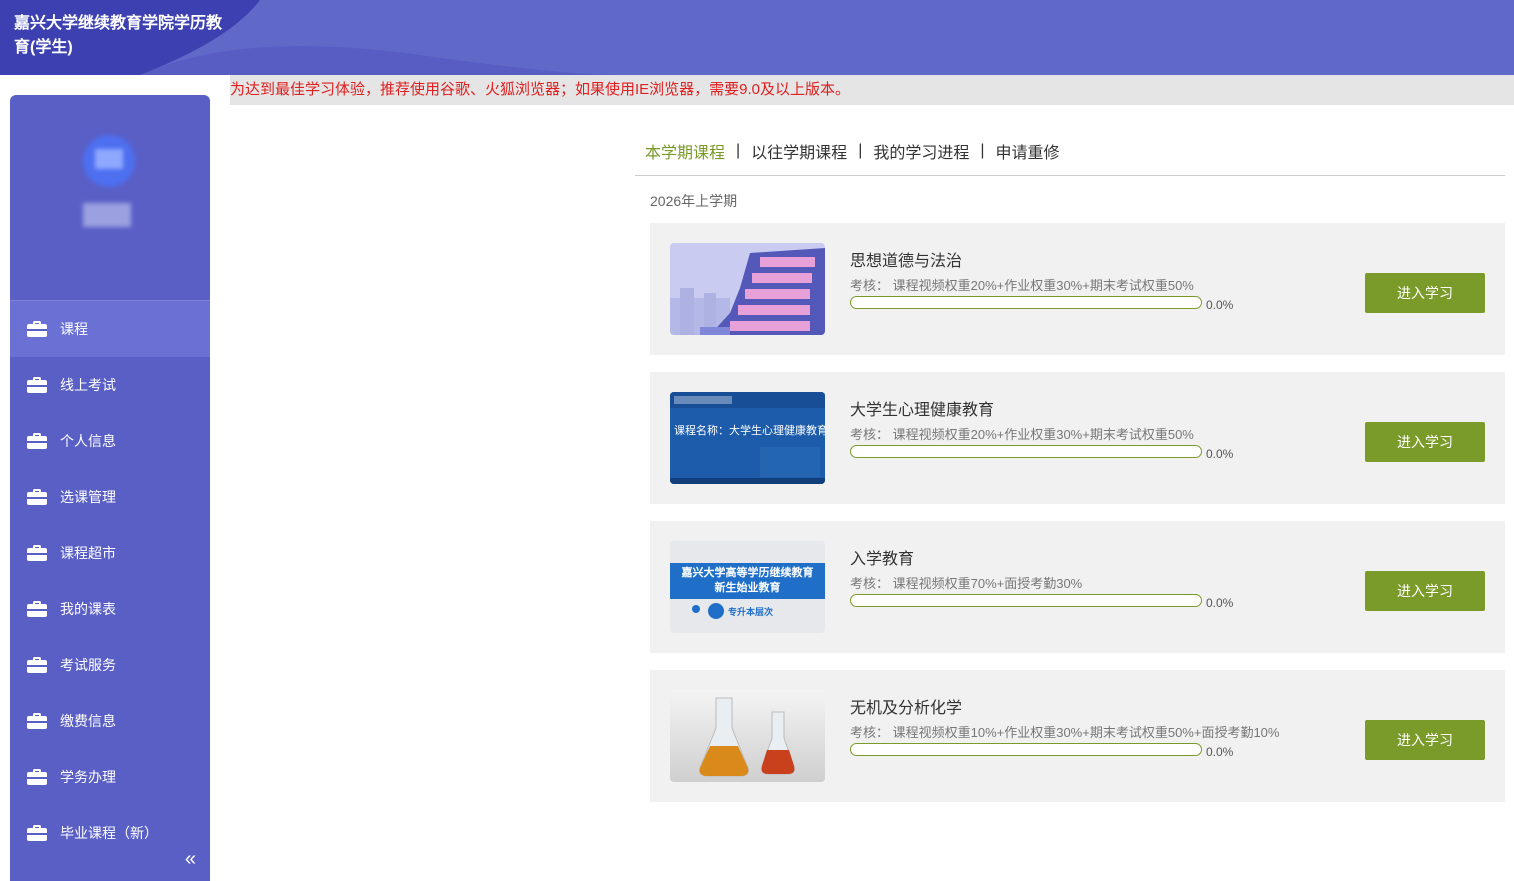 This screenshot has height=881, width=1514. Describe the element at coordinates (906, 708) in the screenshot. I see `course-title: 无机及分析化学` at that location.